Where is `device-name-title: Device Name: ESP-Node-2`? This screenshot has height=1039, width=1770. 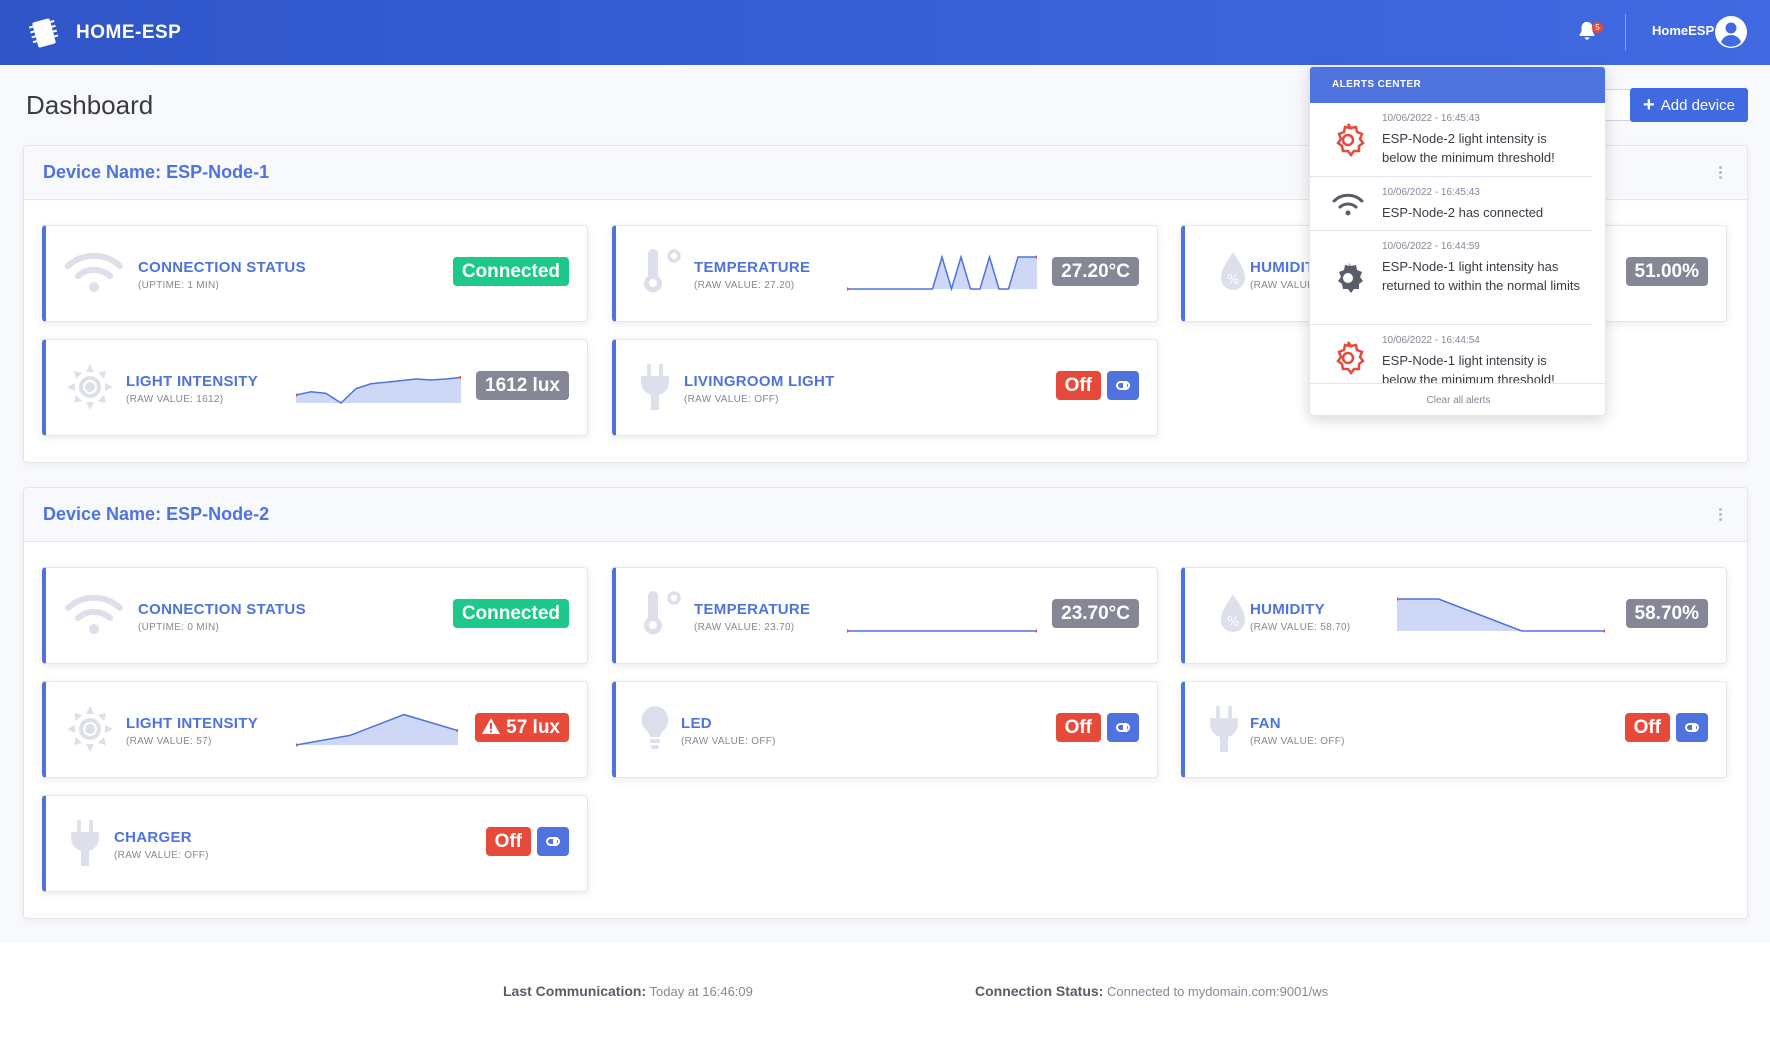 device-name-title: Device Name: ESP-Node-2 is located at coordinates (156, 514).